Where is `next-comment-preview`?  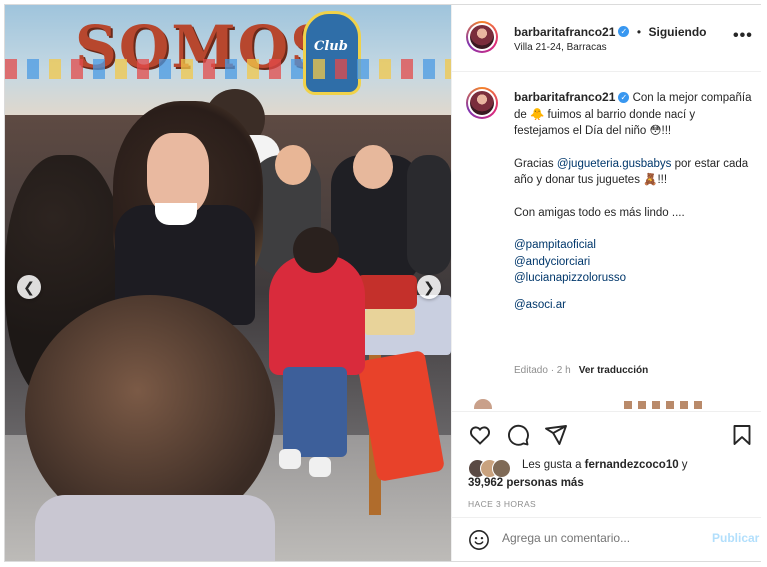
next-comment-preview is located at coordinates (606, 403).